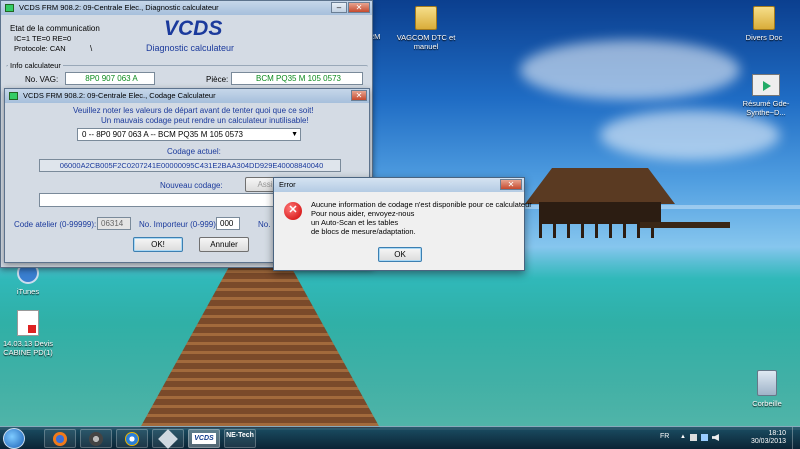  What do you see at coordinates (715, 437) in the screenshot?
I see `volume-icon` at bounding box center [715, 437].